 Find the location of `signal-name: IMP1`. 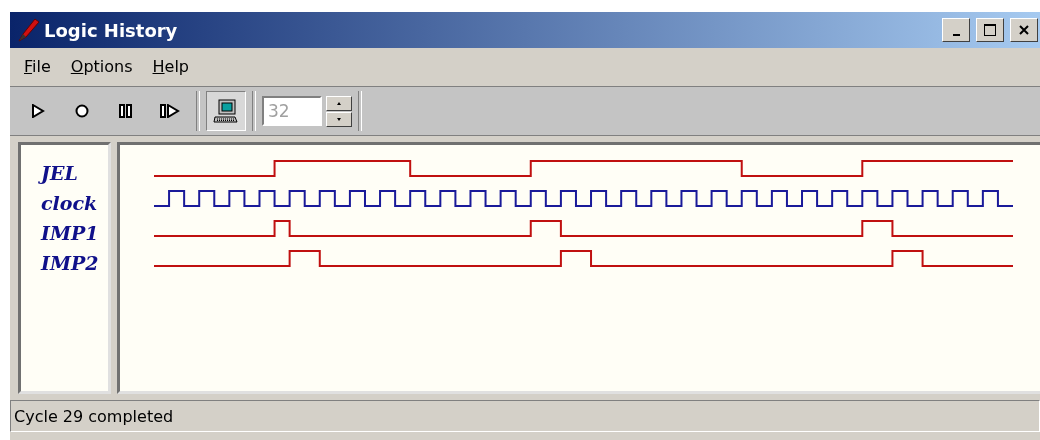

signal-name: IMP1 is located at coordinates (69, 233).